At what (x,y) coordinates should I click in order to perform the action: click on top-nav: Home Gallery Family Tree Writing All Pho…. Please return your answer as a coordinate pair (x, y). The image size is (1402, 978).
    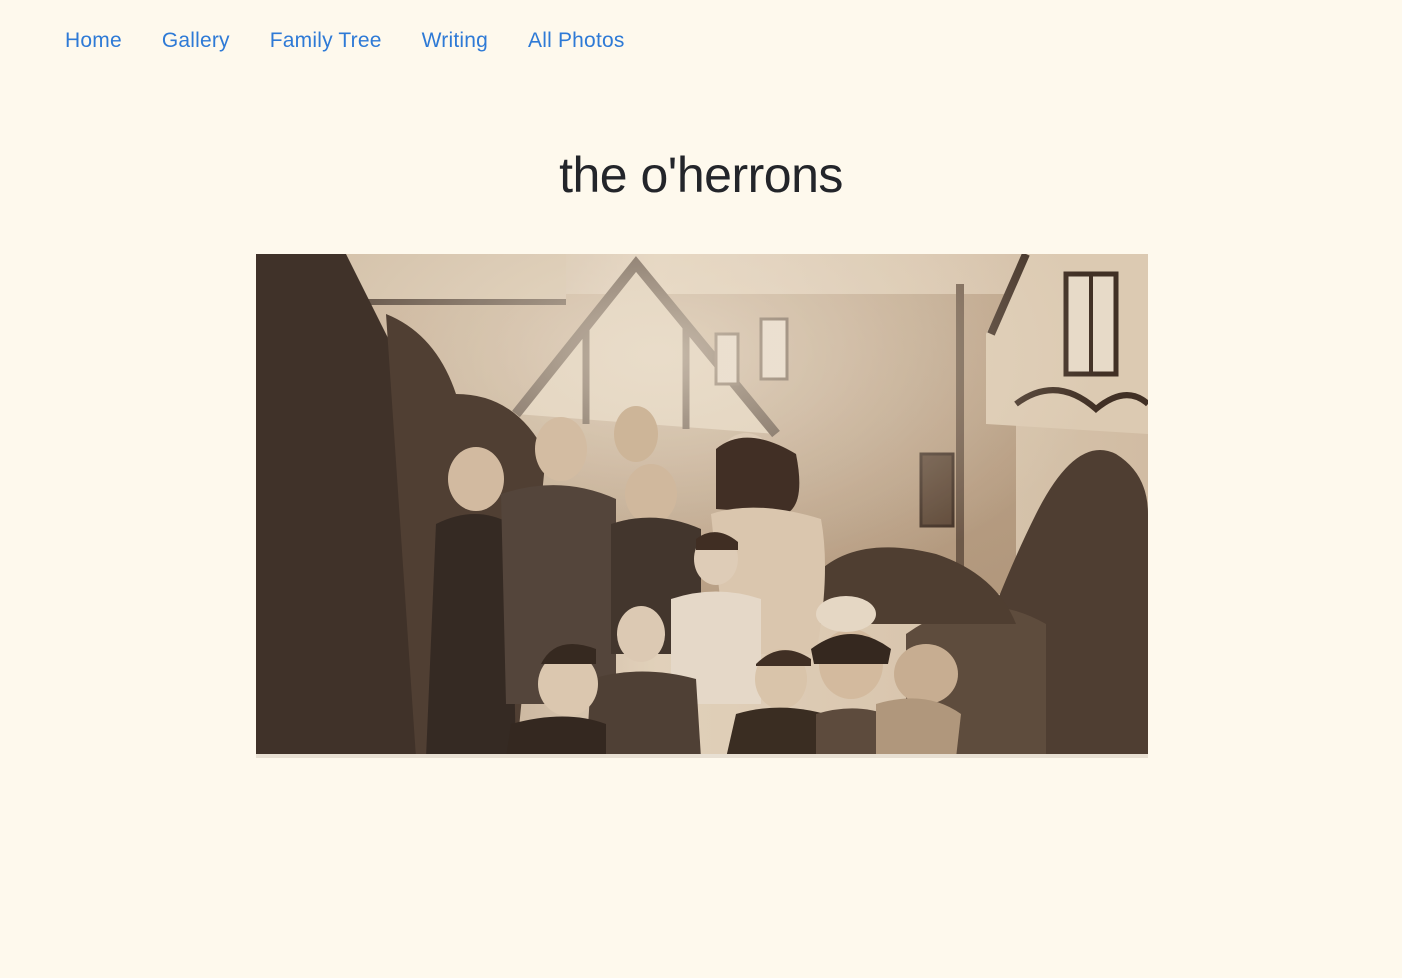
    Looking at the image, I should click on (345, 41).